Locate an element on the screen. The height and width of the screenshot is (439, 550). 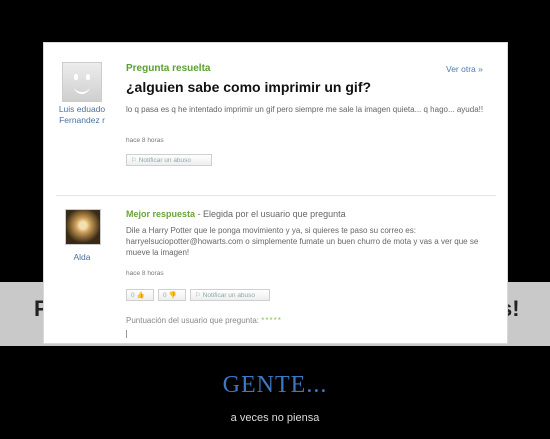
question-title: ¿alguien sabe como imprimir un gif? is located at coordinates (249, 87).